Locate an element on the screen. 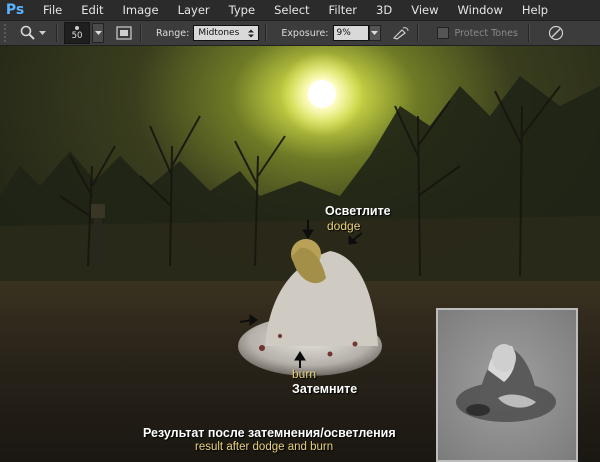  brush-preset-picker: 50 is located at coordinates (77, 33).